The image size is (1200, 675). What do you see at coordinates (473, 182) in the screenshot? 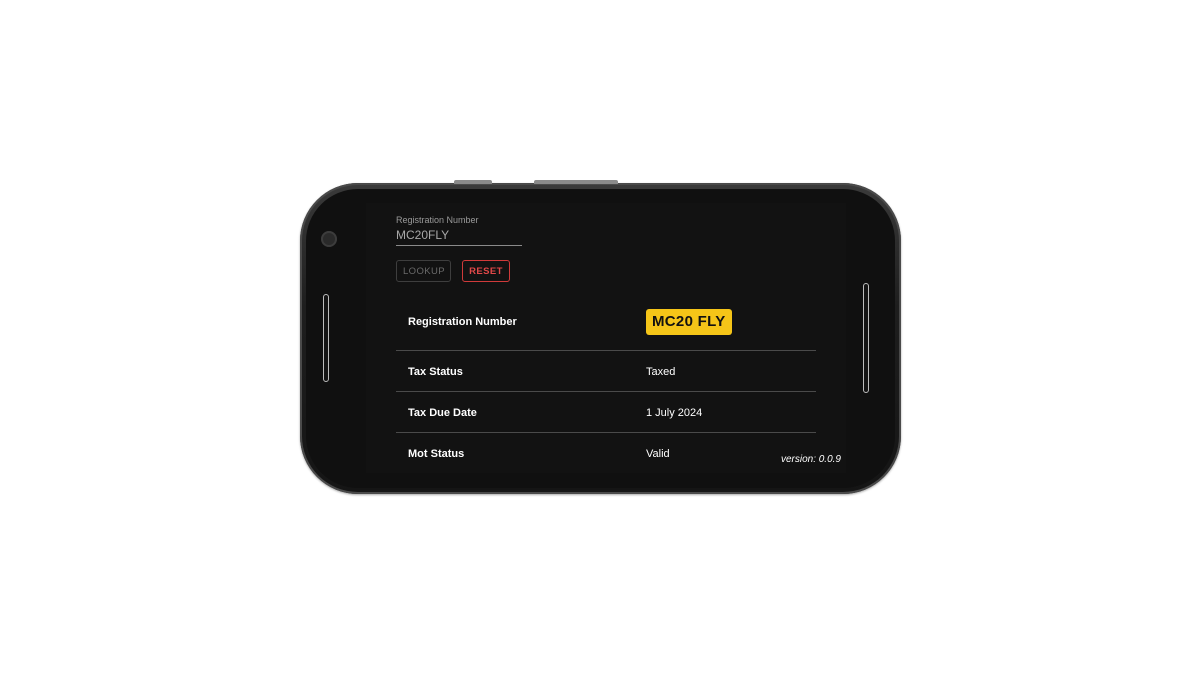
I see `power-button` at bounding box center [473, 182].